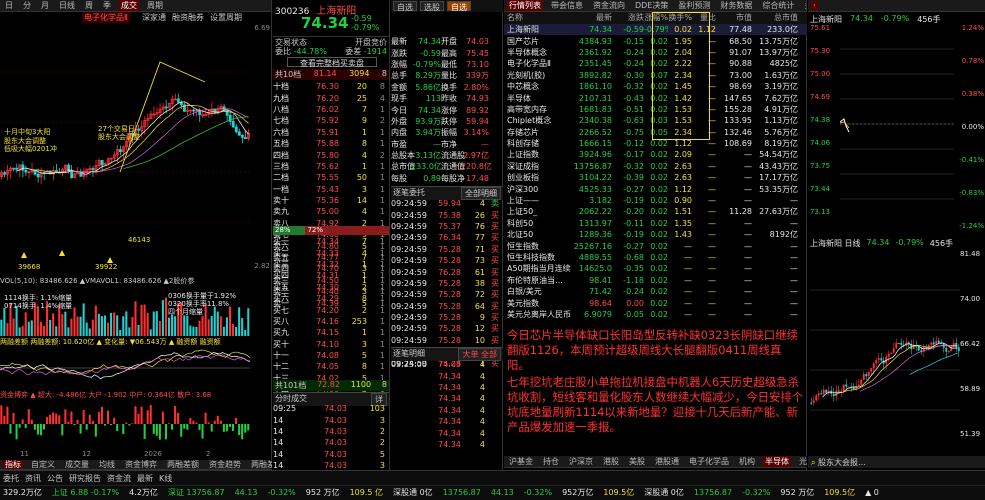 The width and height of the screenshot is (985, 500). I want to click on list-bottom-tab-2: 沪深京, so click(581, 461).